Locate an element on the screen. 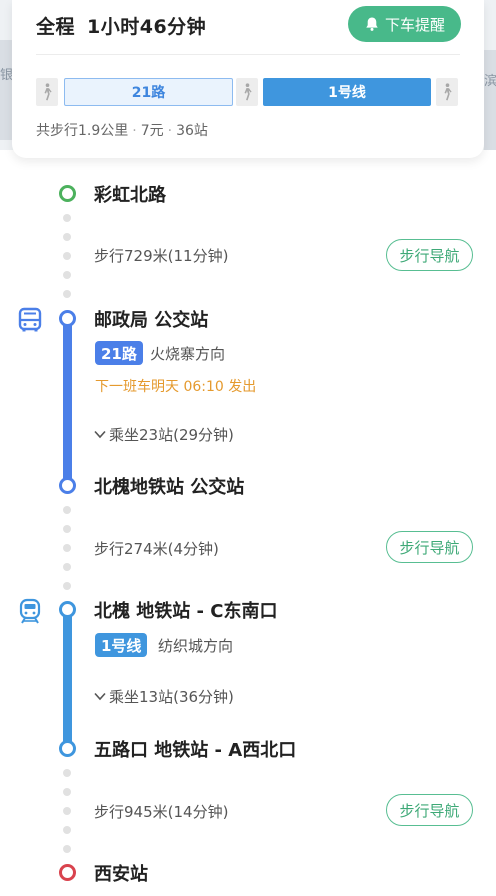 This screenshot has height=896, width=496. metro-segment: 1号线 is located at coordinates (347, 92).